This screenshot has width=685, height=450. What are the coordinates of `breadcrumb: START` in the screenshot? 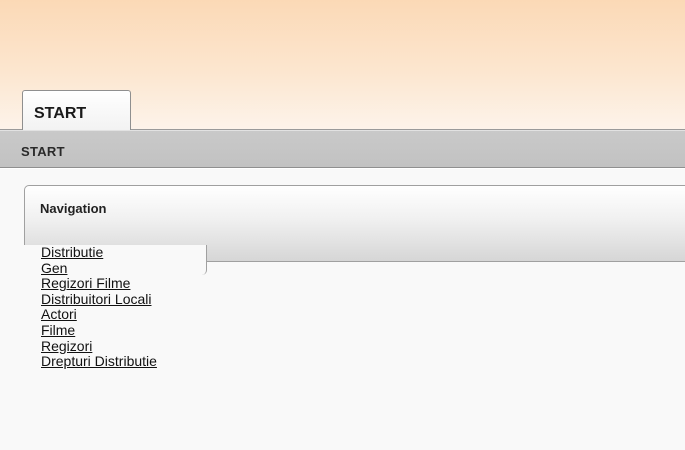 It's located at (342, 149).